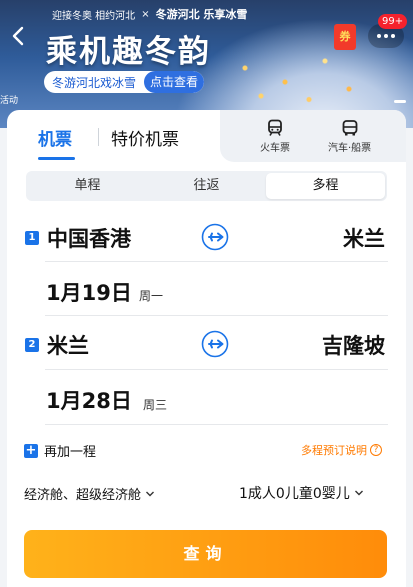 This screenshot has height=587, width=413. Describe the element at coordinates (173, 82) in the screenshot. I see `promo-view-button: 点击查看` at that location.